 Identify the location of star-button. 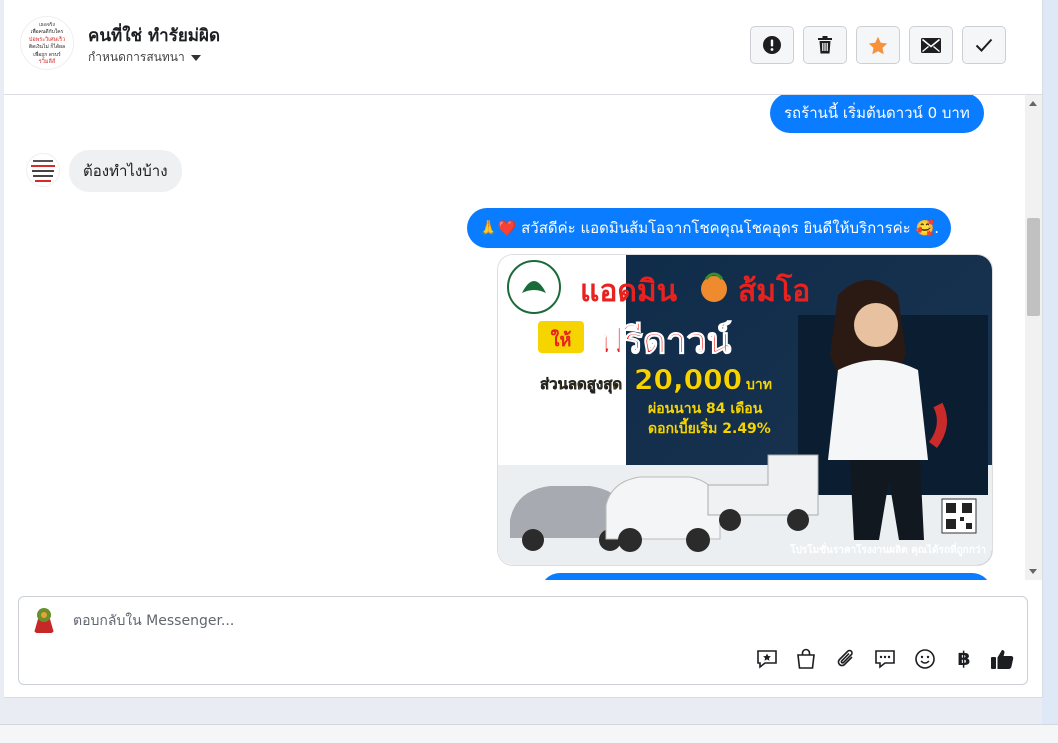
(878, 45).